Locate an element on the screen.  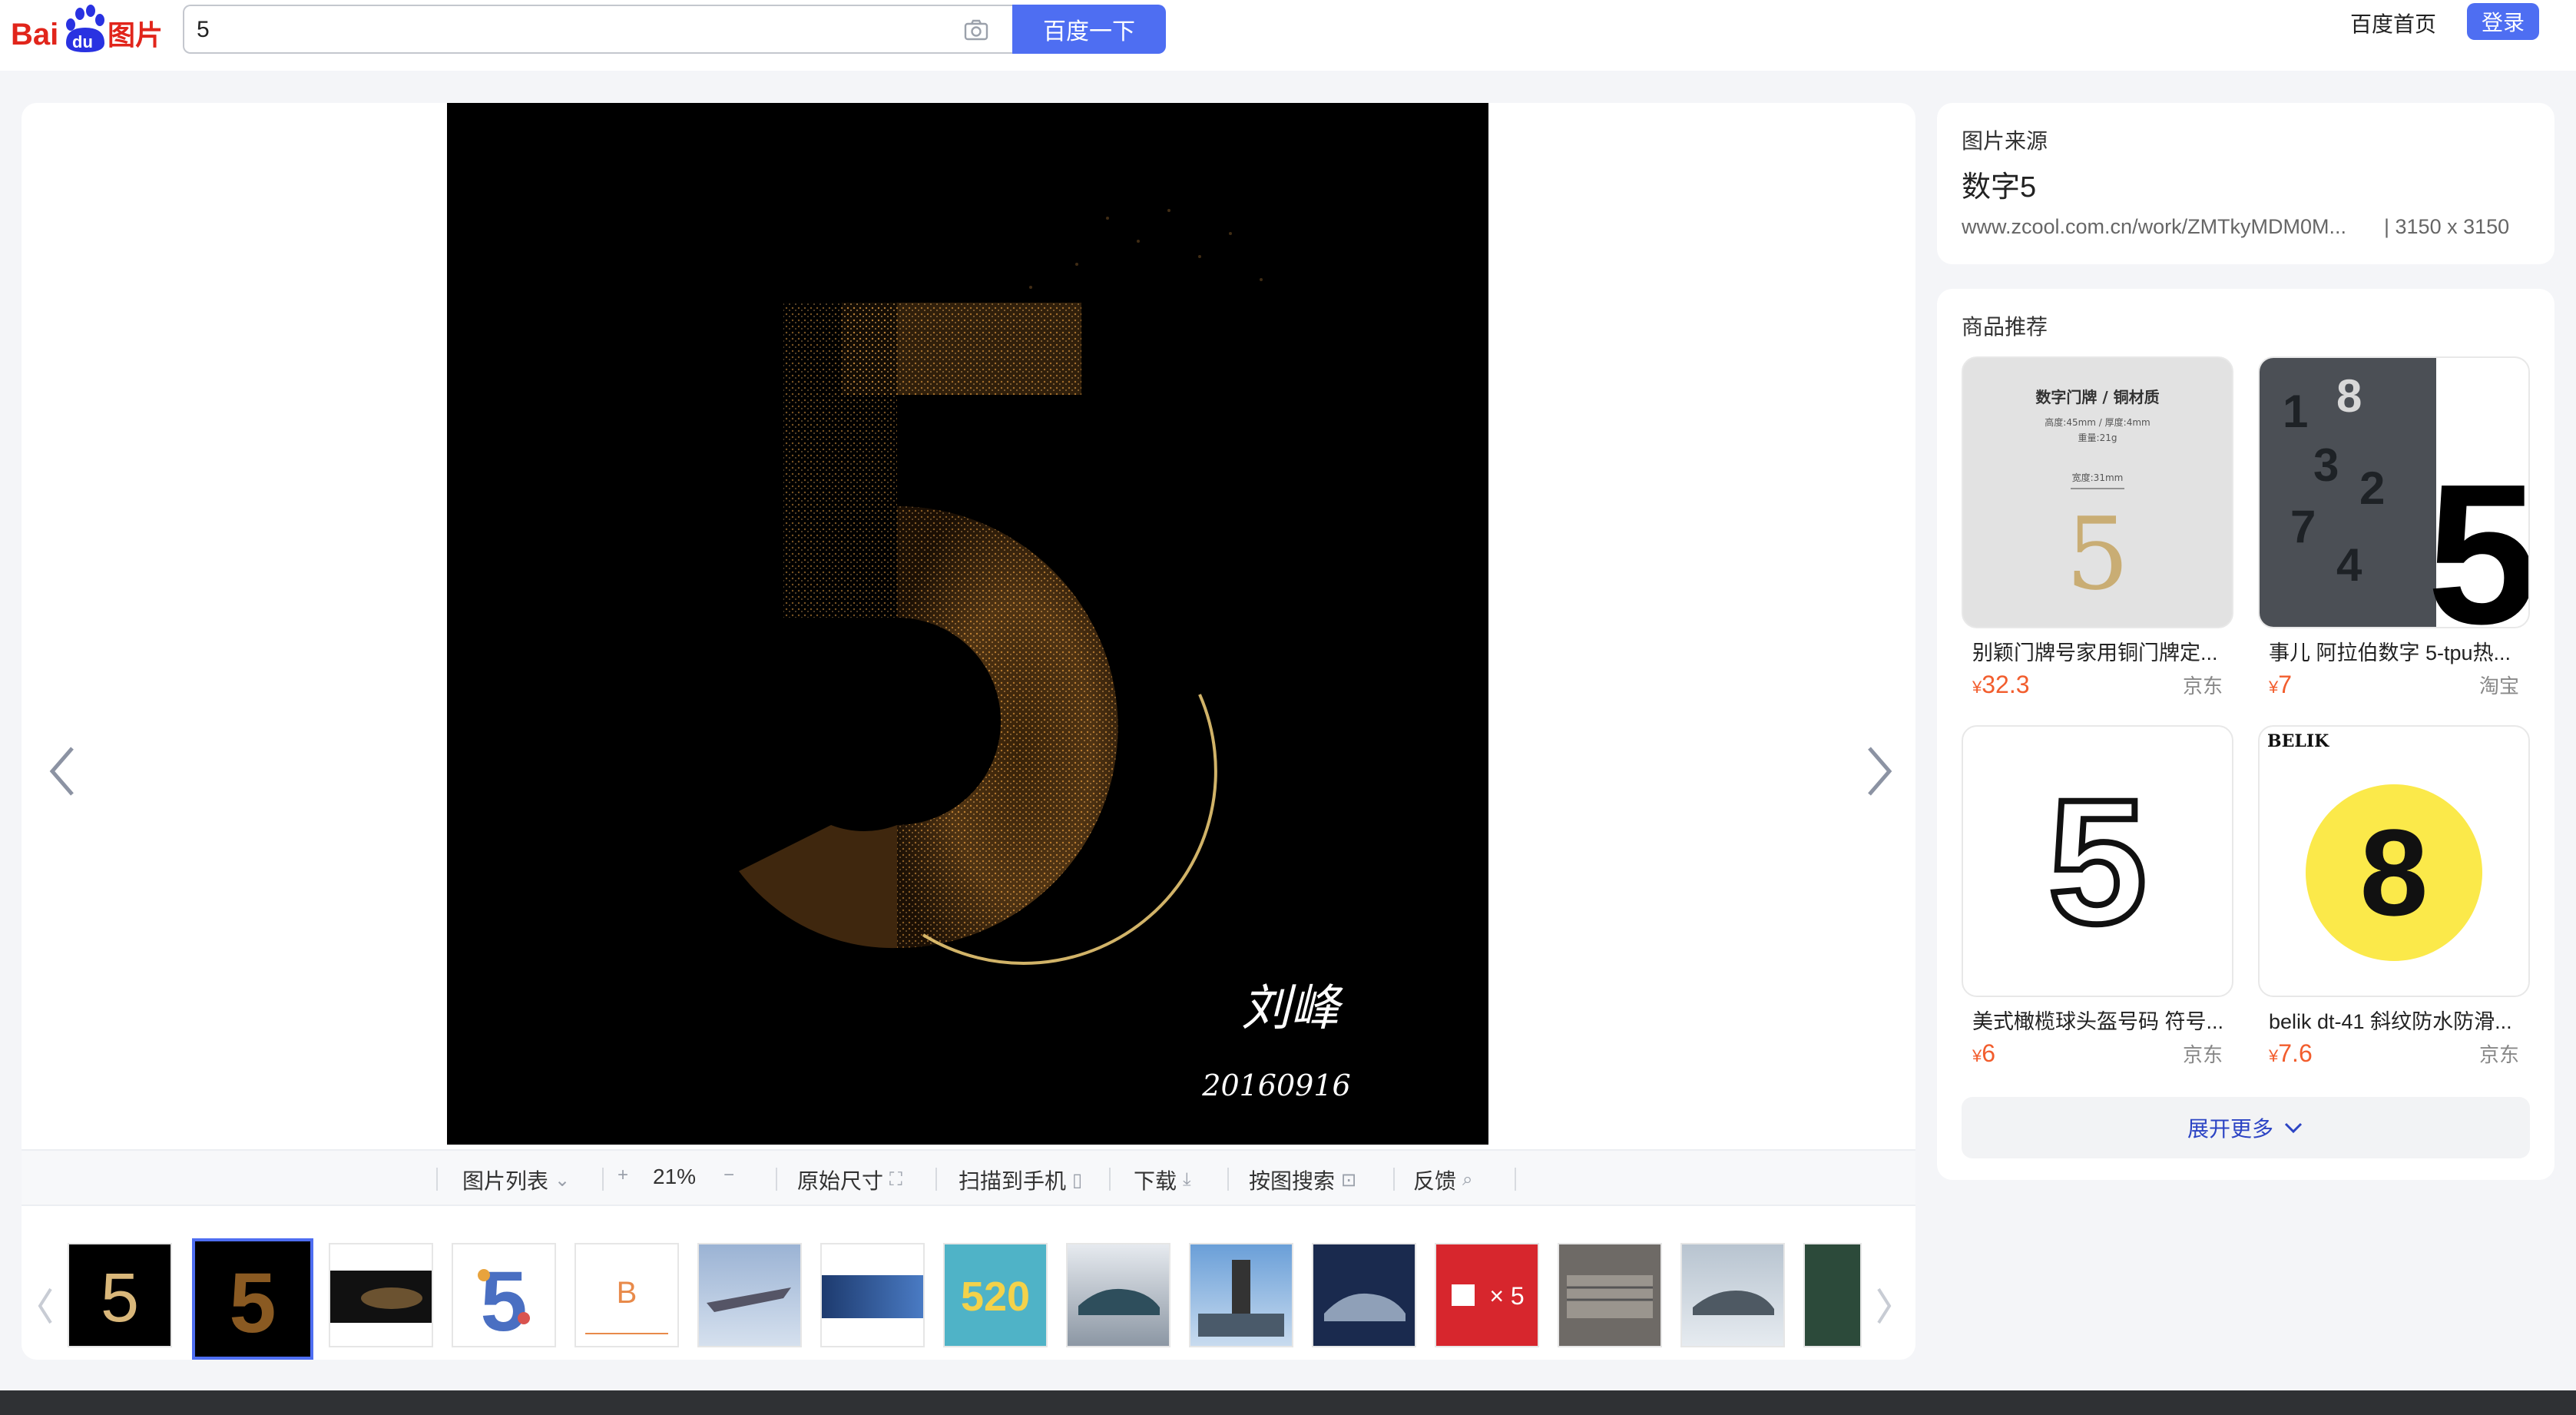
phone-icon: ▯ is located at coordinates (1077, 1180).